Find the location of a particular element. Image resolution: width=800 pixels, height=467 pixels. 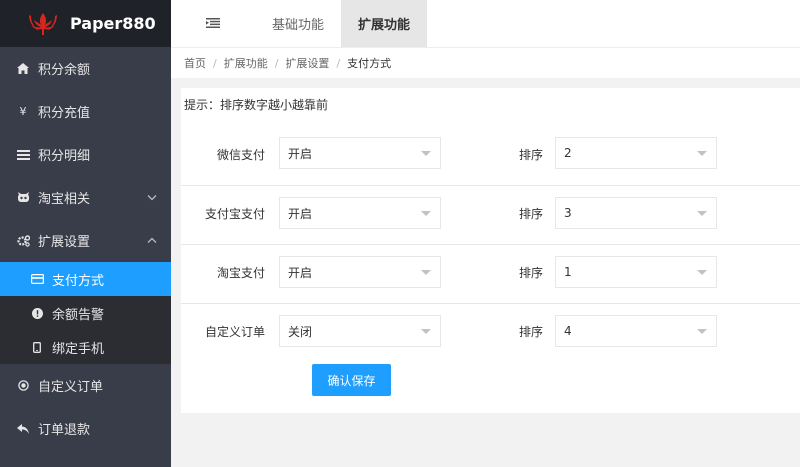

payment-row-alipay: 支付宝支付 开启 排序 3 is located at coordinates (490, 216).